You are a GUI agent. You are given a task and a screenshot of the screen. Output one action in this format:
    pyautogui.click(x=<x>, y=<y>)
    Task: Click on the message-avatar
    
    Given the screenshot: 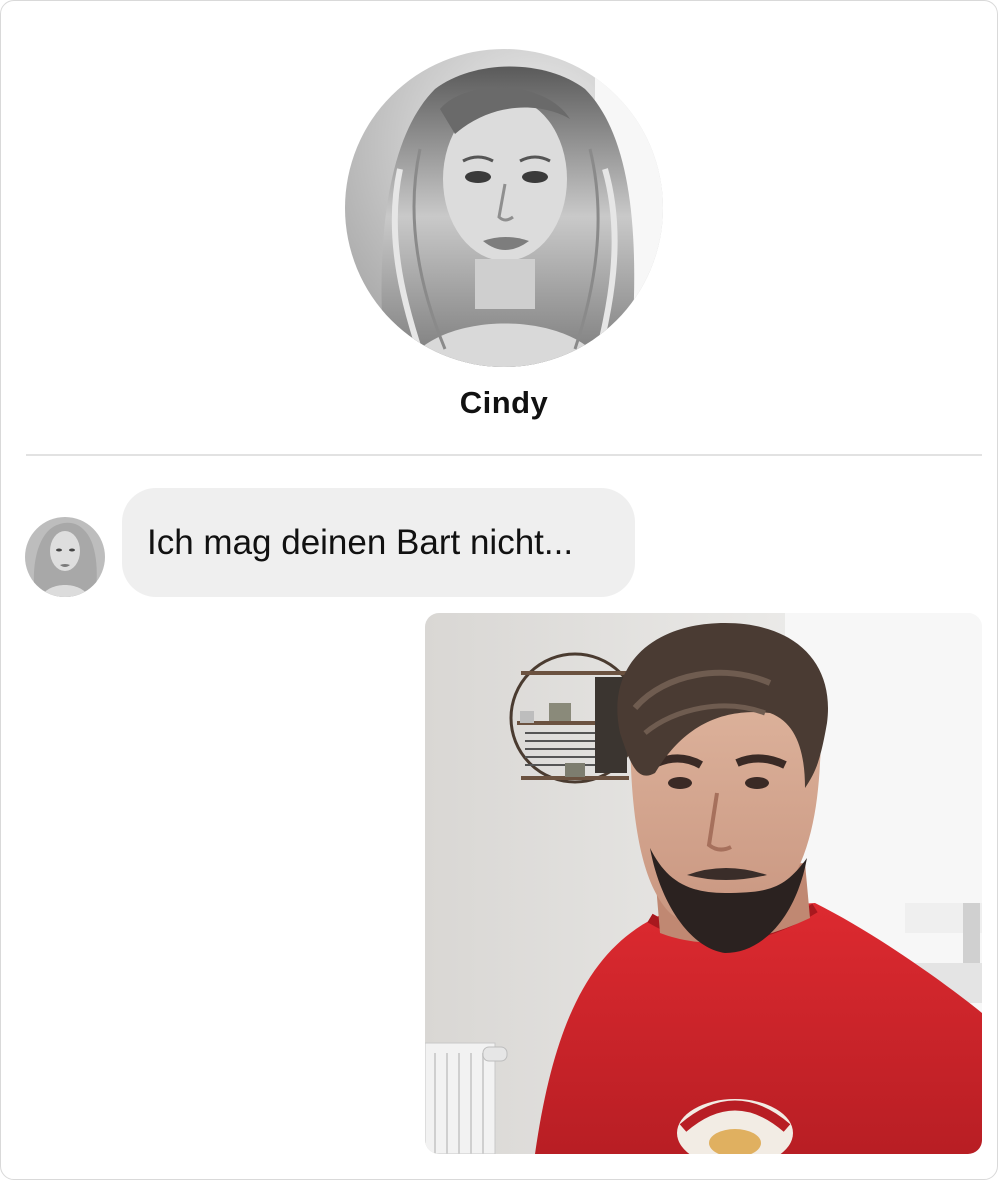 What is the action you would take?
    pyautogui.click(x=65, y=557)
    